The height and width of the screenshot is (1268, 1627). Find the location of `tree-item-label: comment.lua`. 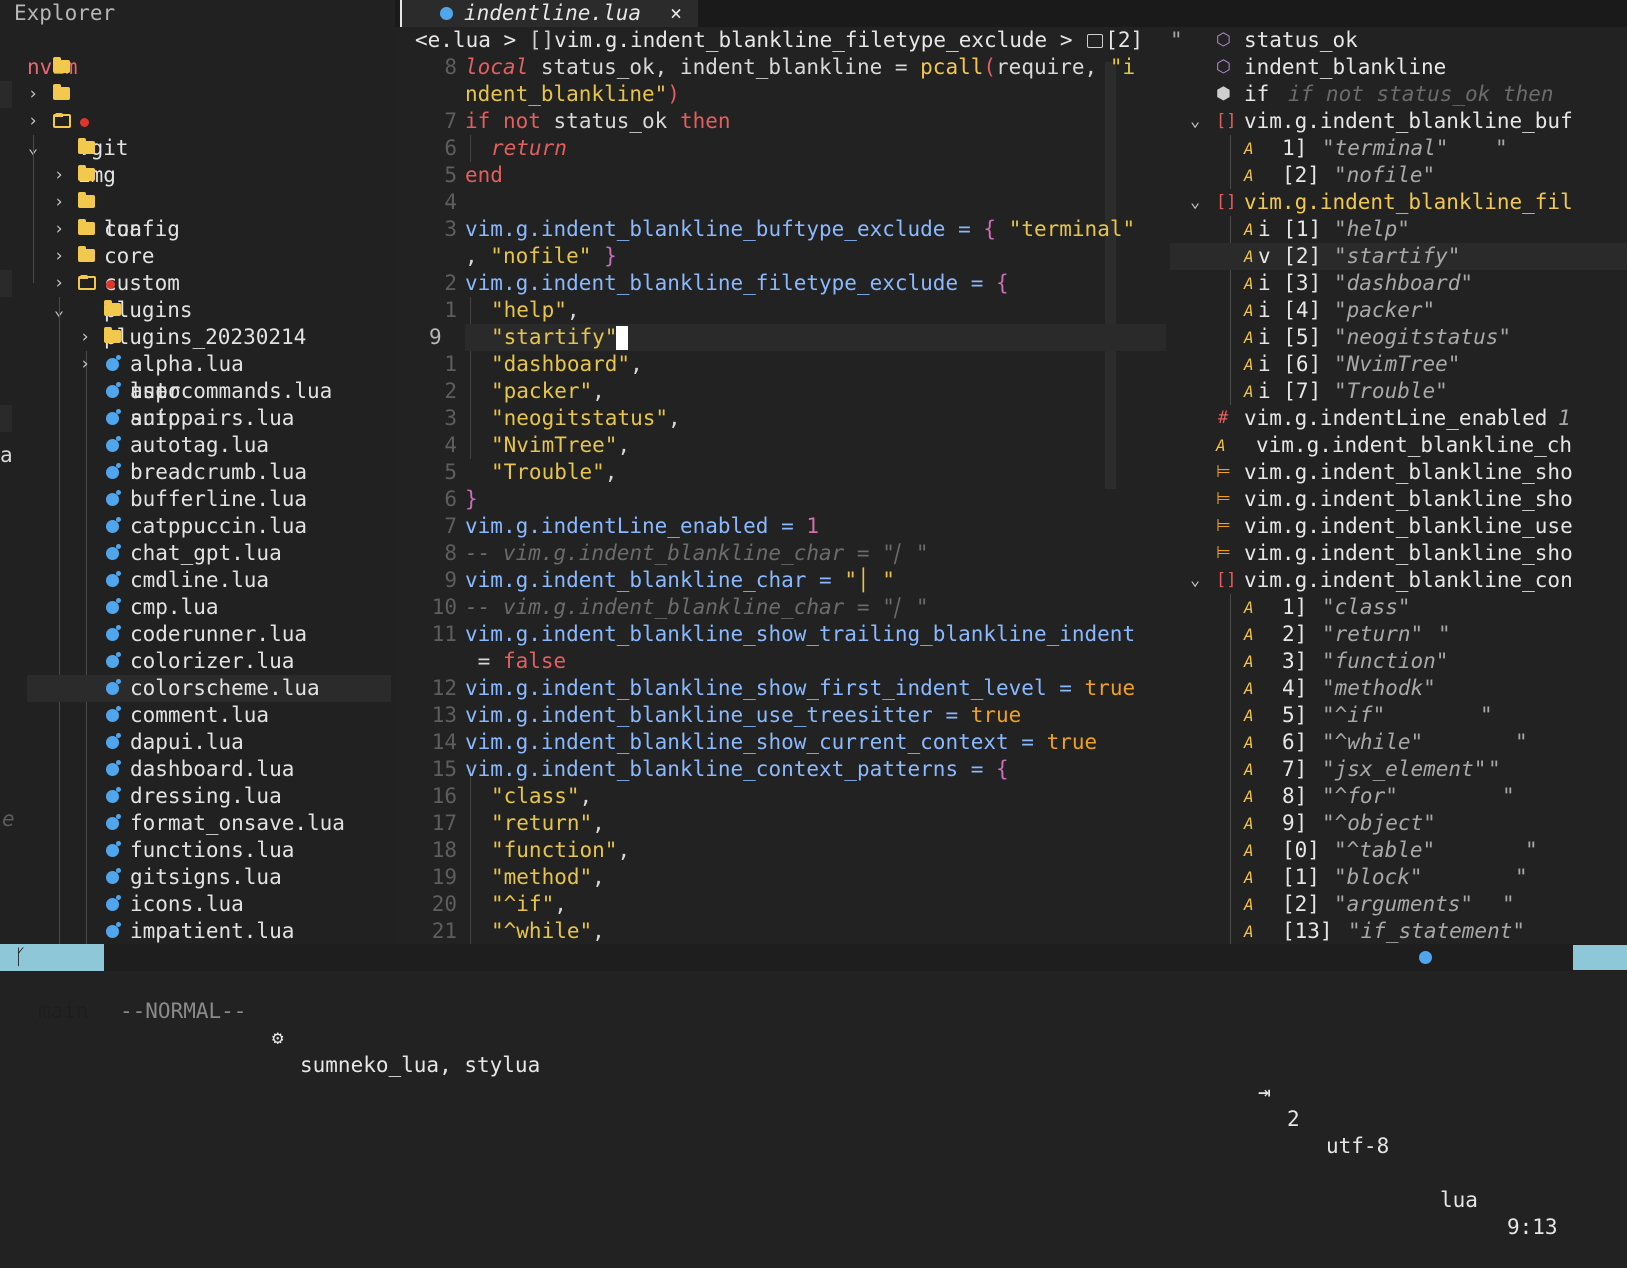

tree-item-label: comment.lua is located at coordinates (200, 715).